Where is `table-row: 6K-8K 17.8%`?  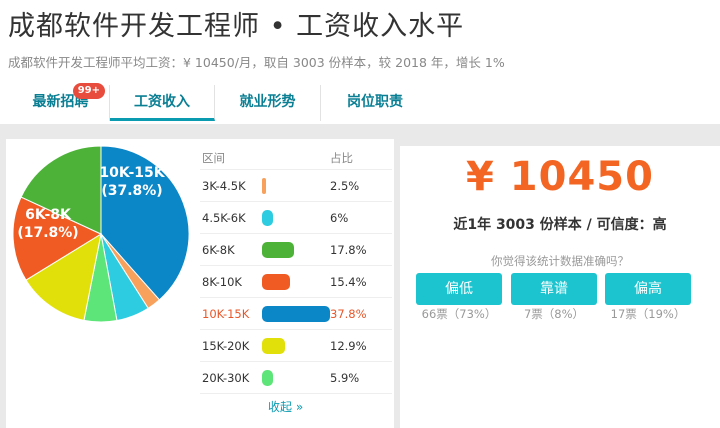
table-row: 6K-8K 17.8% is located at coordinates (296, 250).